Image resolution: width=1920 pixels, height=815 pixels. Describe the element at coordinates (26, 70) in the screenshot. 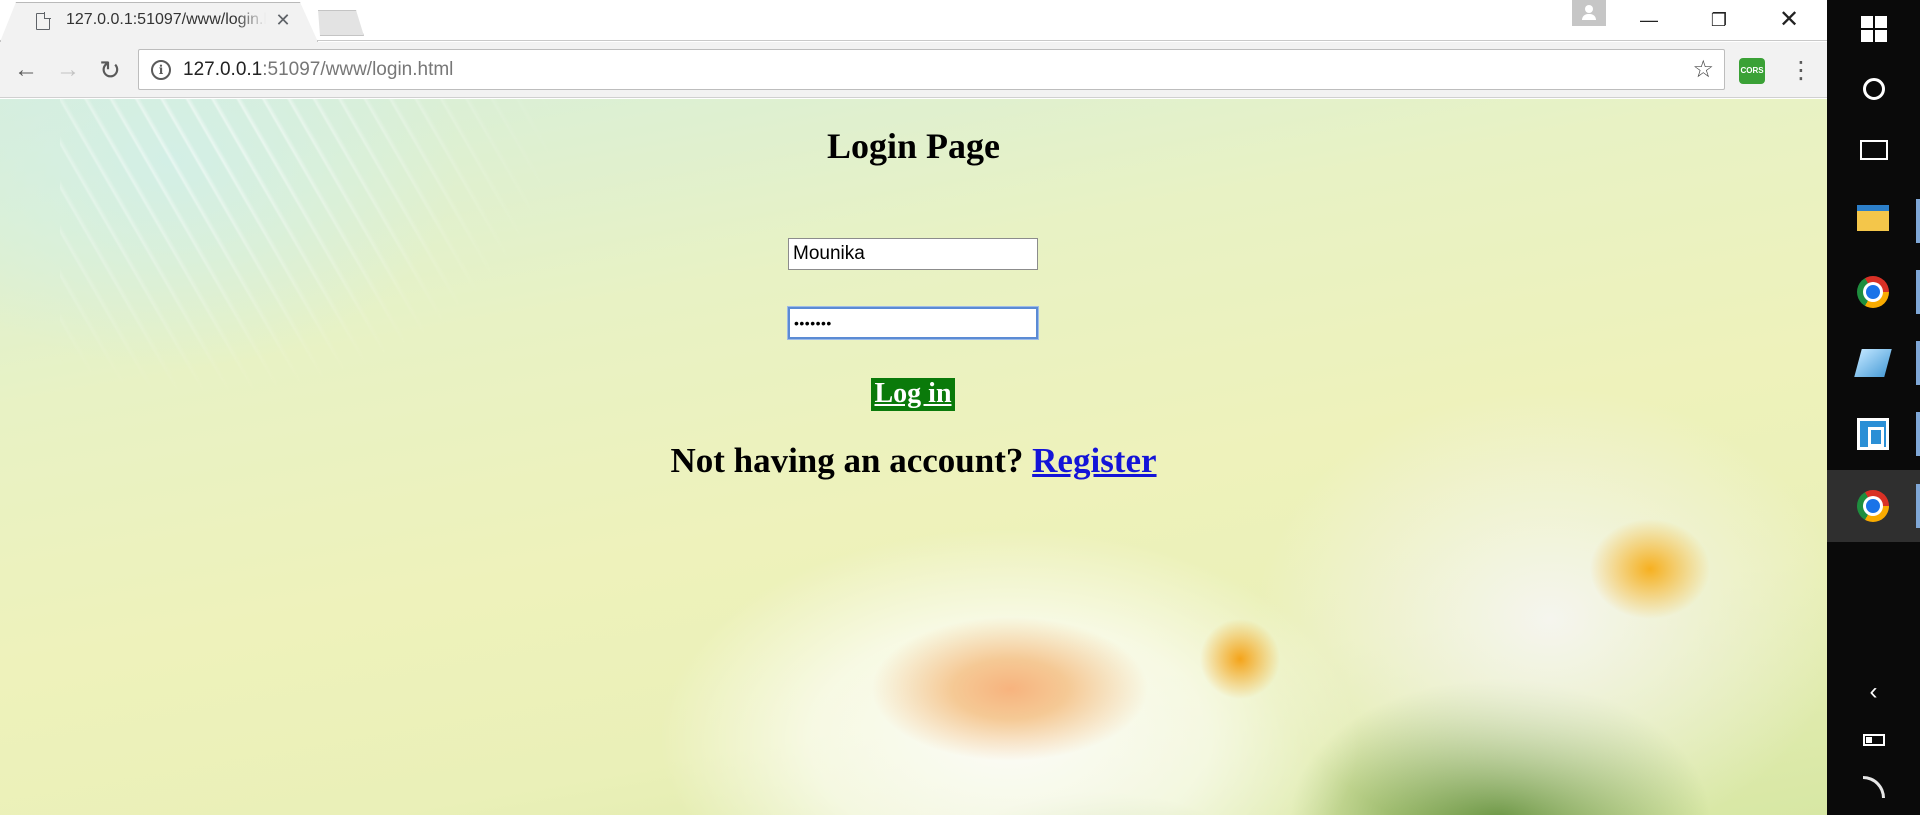

I see `back-button: ←` at that location.